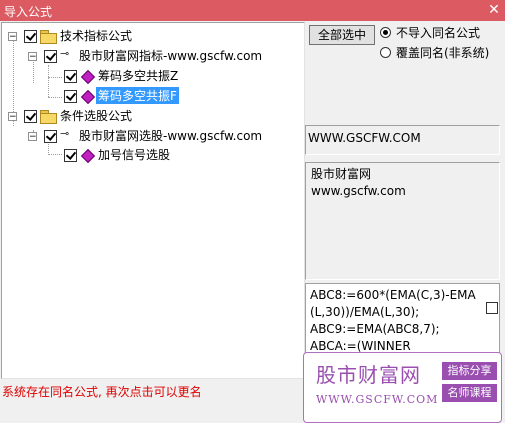  Describe the element at coordinates (102, 392) in the screenshot. I see `status-message: 系统存在同名公式, 再次点击可以更名` at that location.